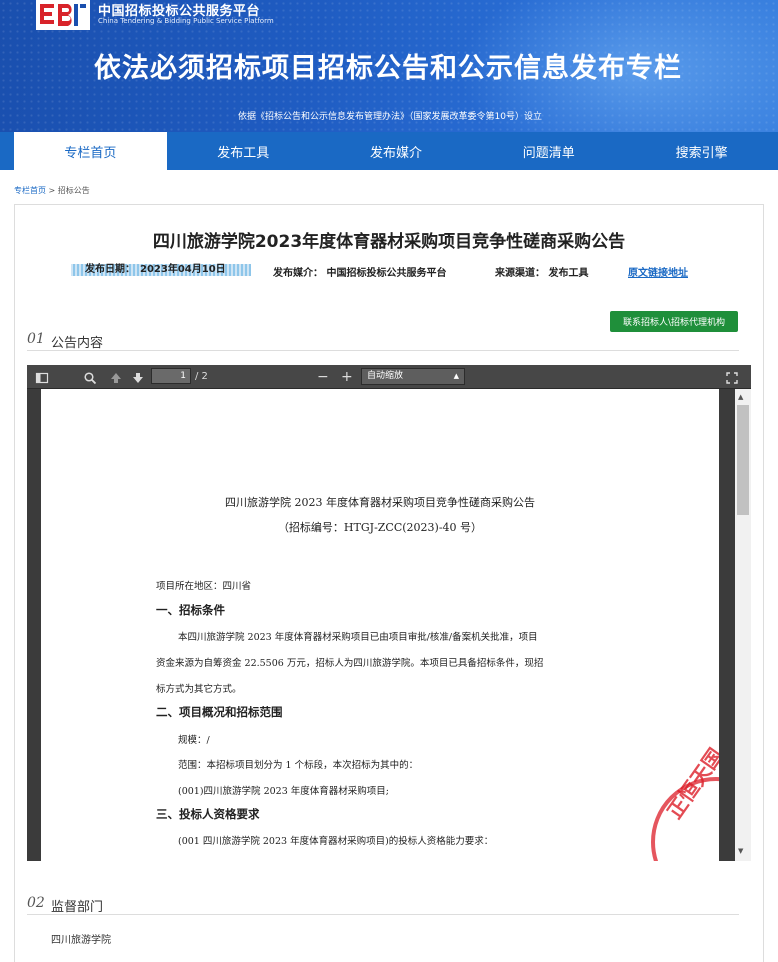  Describe the element at coordinates (383, 905) in the screenshot. I see `section-header-supervision: 02 监督部门` at that location.